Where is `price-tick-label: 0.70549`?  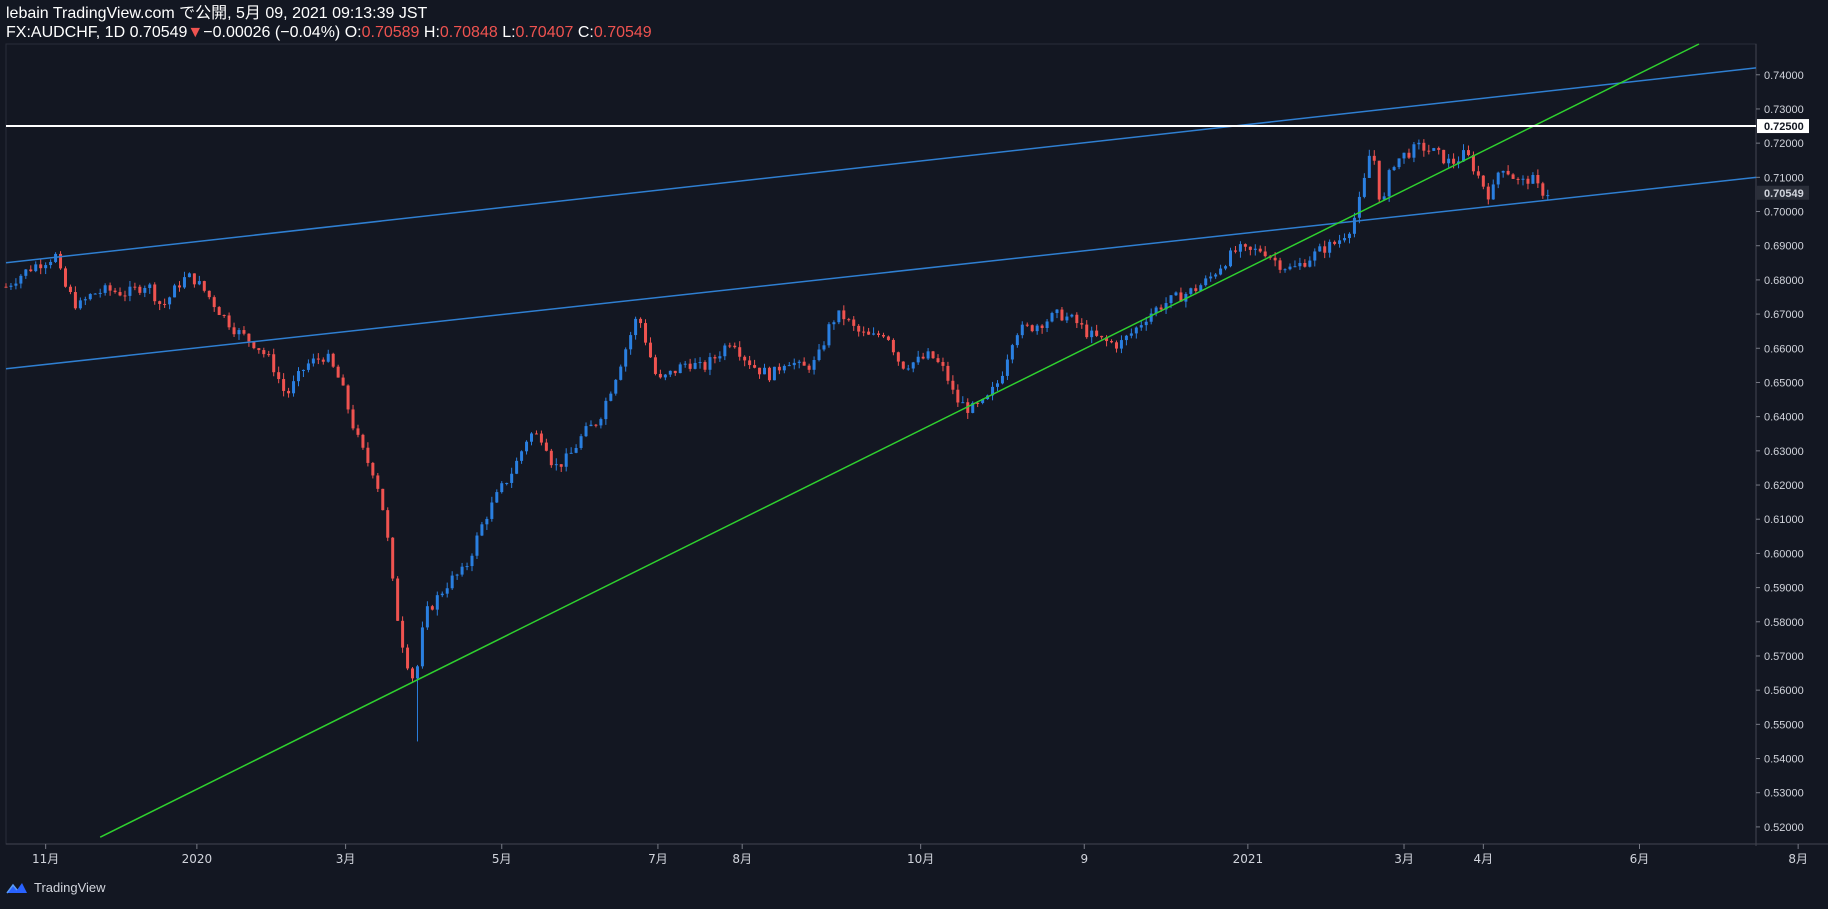
price-tick-label: 0.70549 is located at coordinates (1784, 194).